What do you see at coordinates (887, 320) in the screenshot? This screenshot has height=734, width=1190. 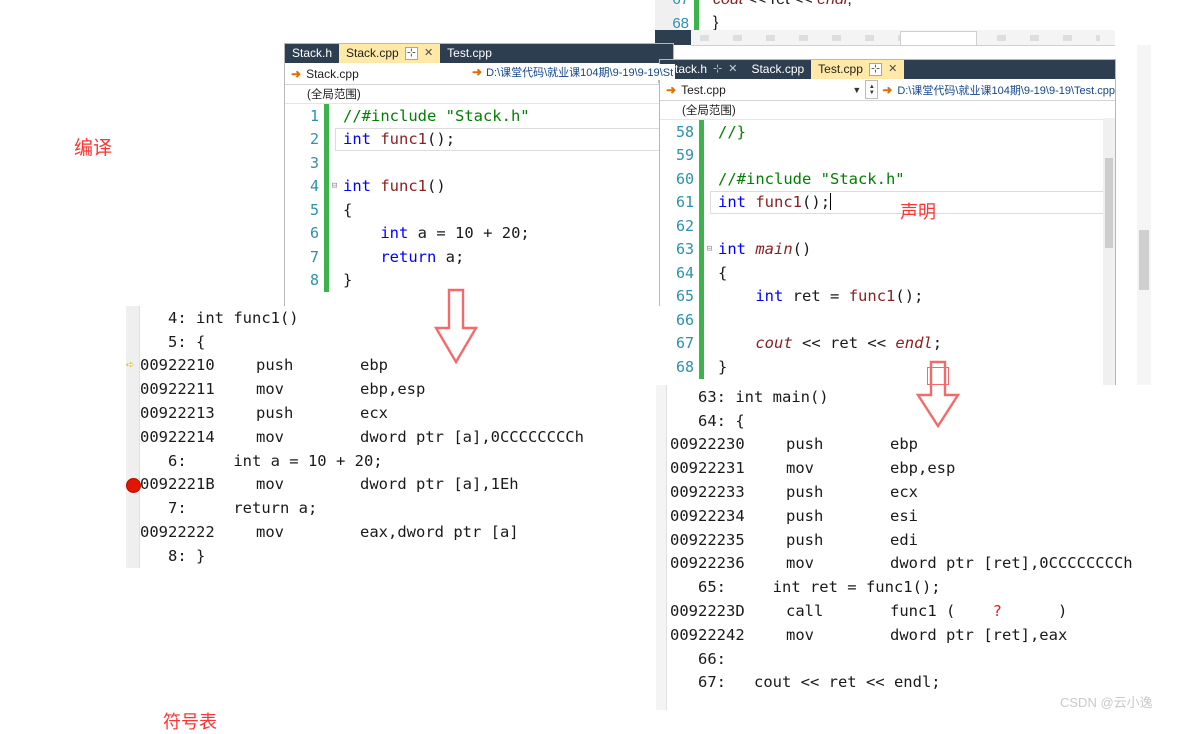 I see `code-line: 66` at bounding box center [887, 320].